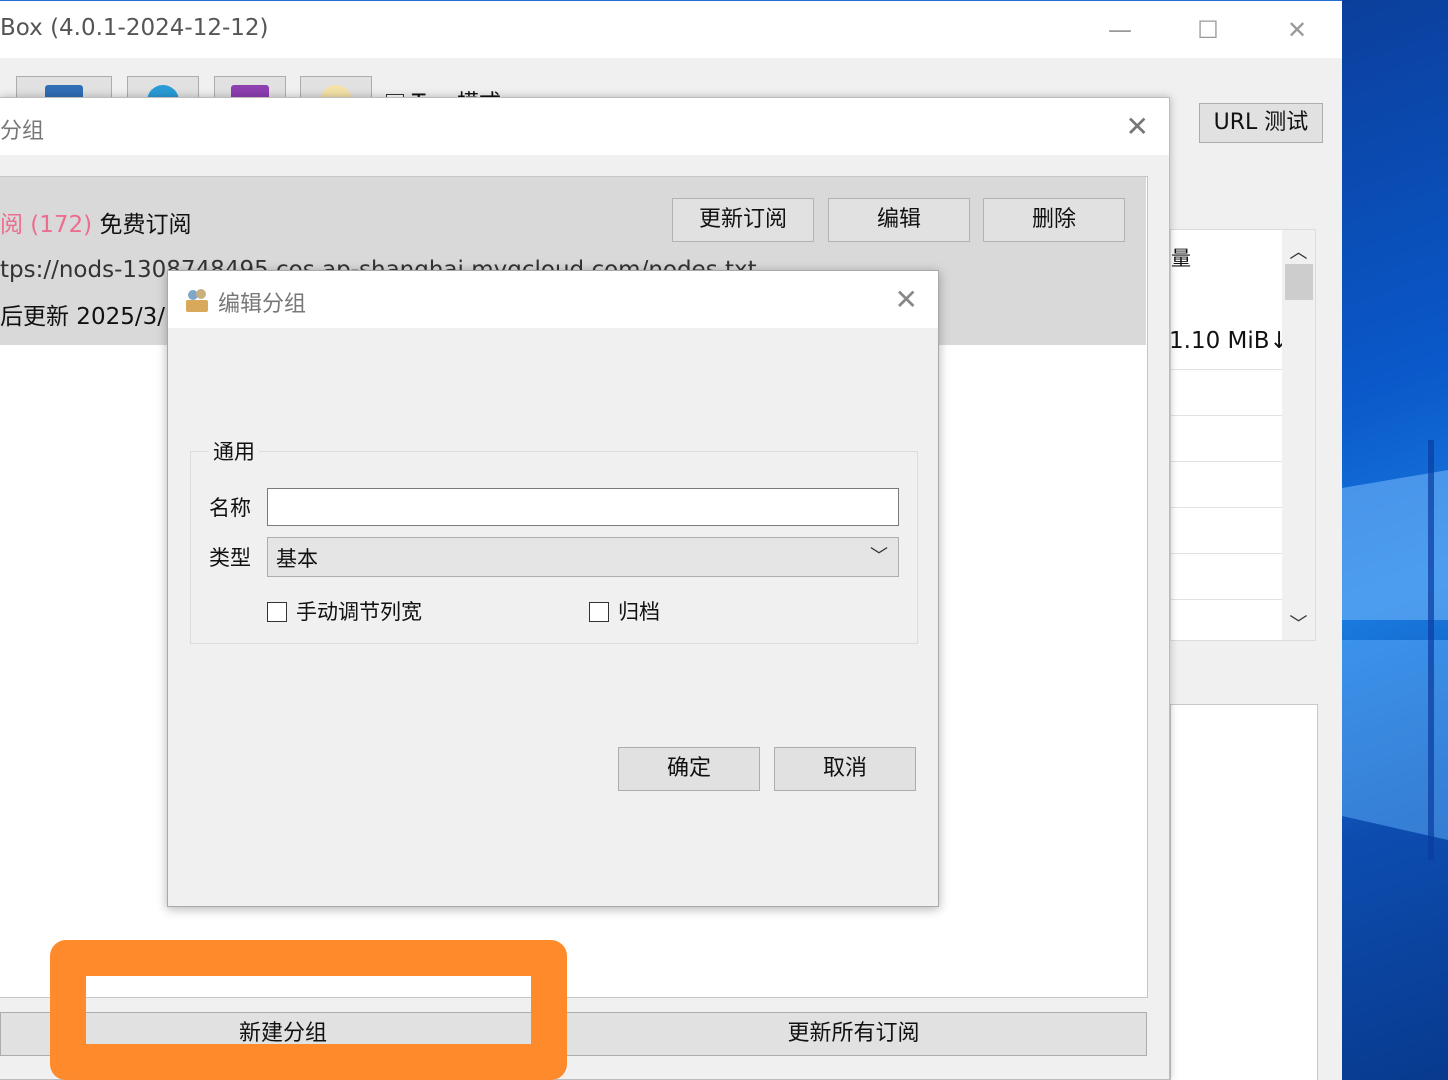  I want to click on minimize-button: —, so click(1120, 30).